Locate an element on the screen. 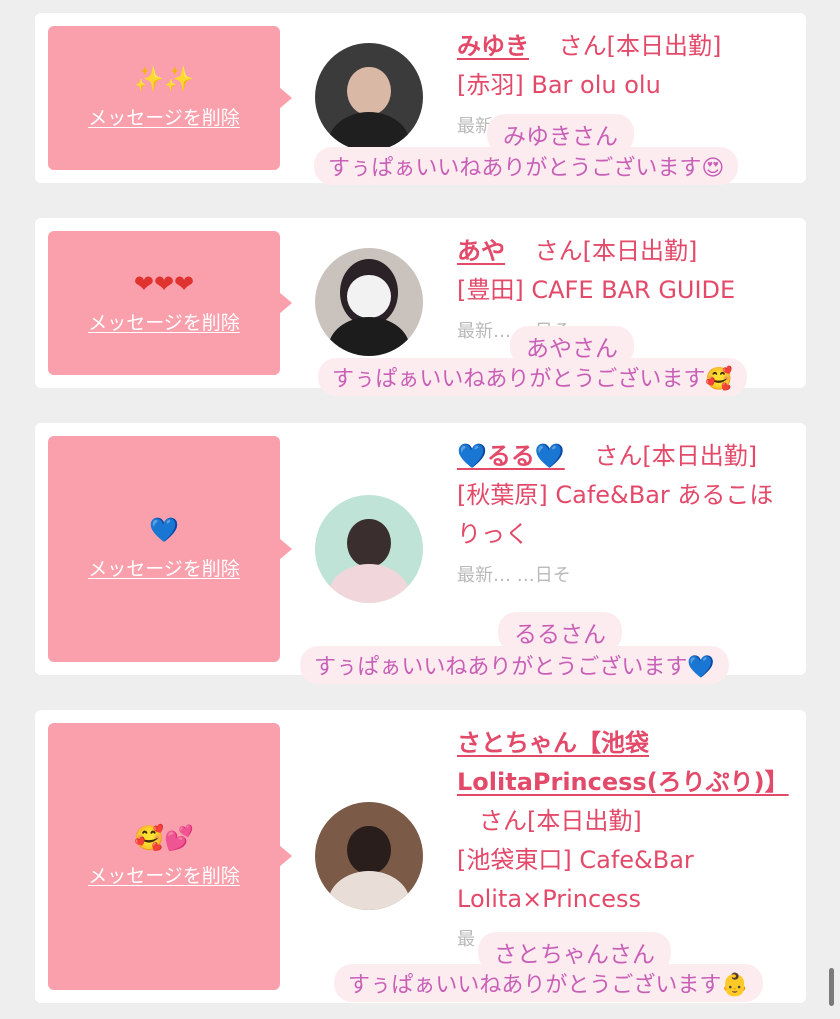 The height and width of the screenshot is (1019, 840). message-bubble: ✨✨ メッセージを削除 is located at coordinates (164, 98).